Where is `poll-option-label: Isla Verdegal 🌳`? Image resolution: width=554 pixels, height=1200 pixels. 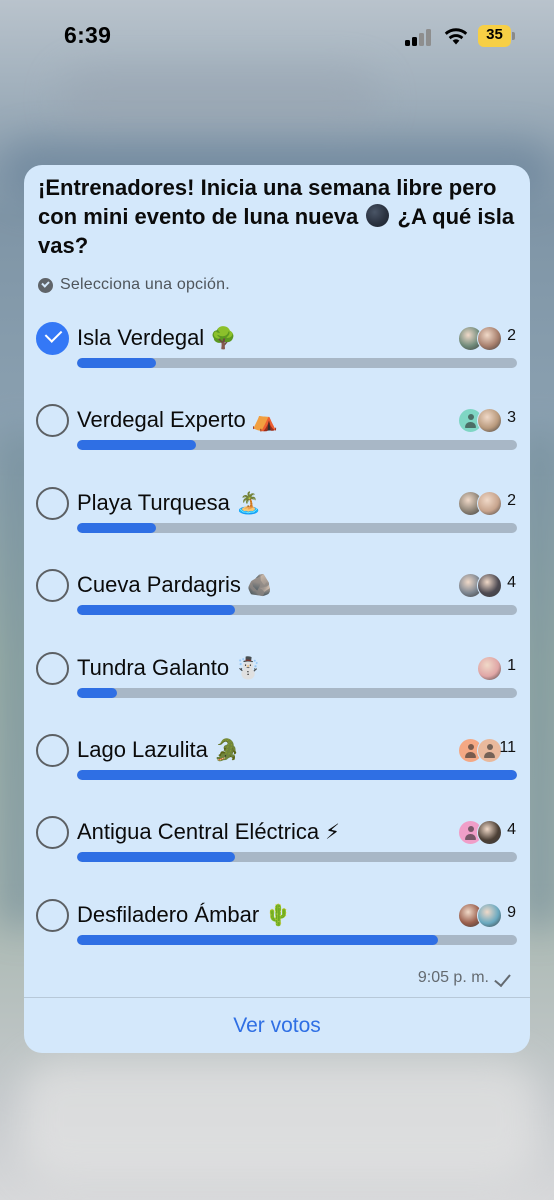
poll-option-label: Isla Verdegal 🌳 is located at coordinates (156, 338).